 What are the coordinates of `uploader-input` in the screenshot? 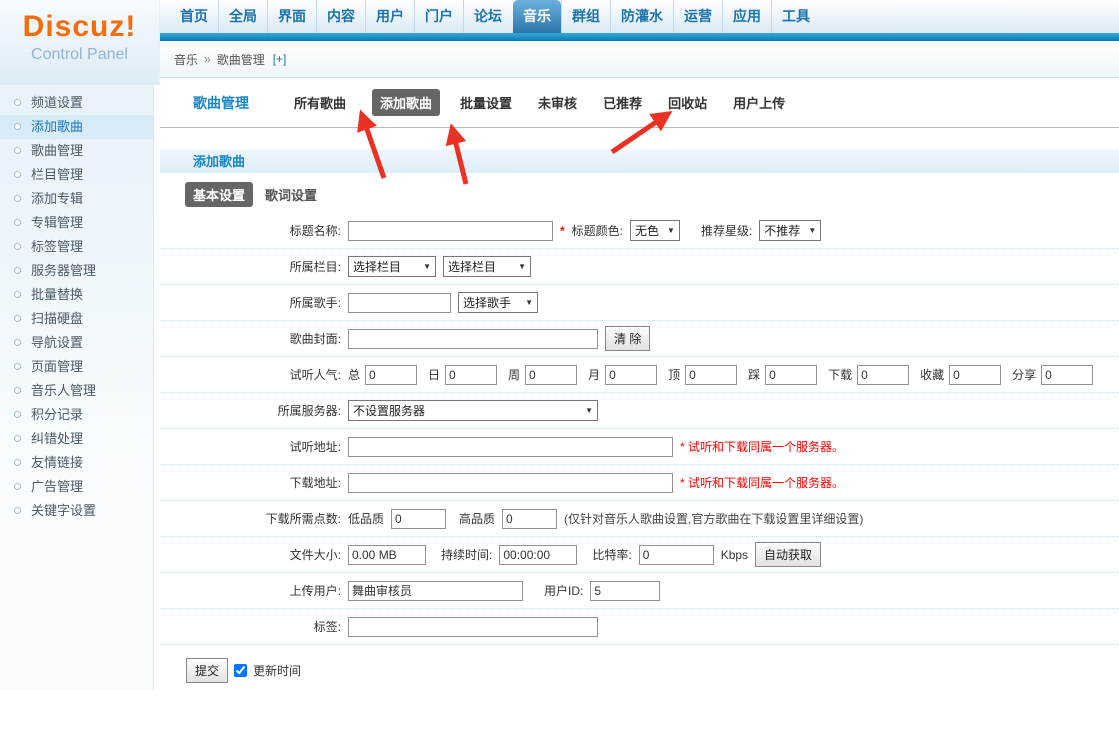 It's located at (435, 590).